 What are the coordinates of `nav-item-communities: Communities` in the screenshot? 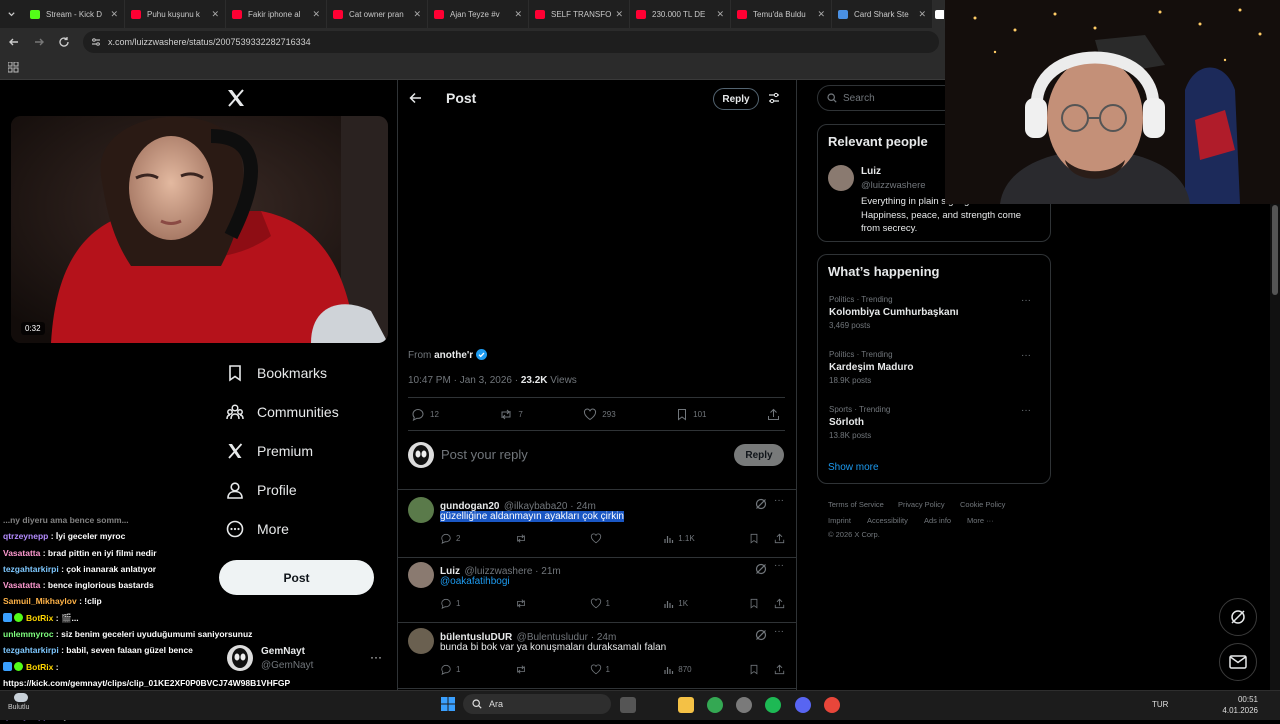 It's located at (303, 411).